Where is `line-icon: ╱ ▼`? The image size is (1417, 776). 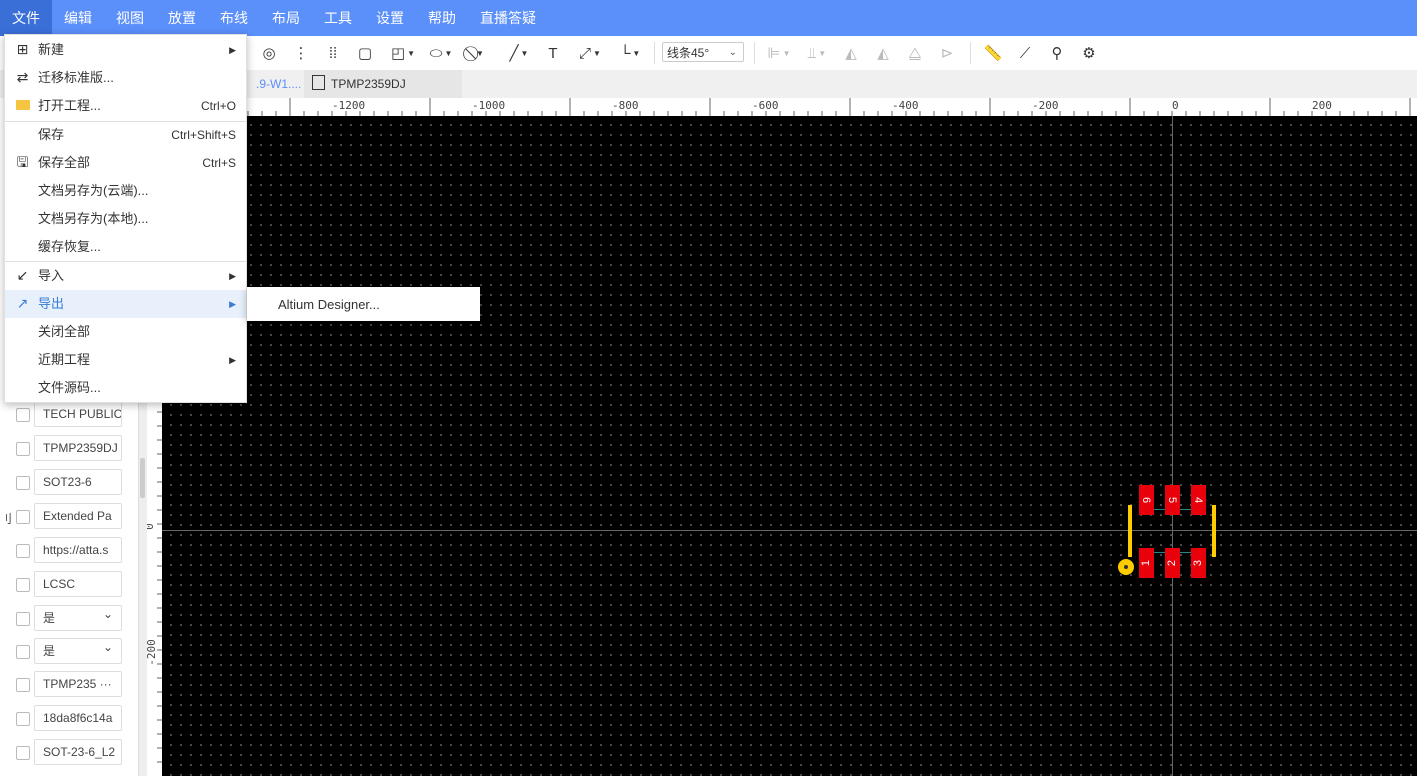
line-icon: ╱ ▼ is located at coordinates (519, 53).